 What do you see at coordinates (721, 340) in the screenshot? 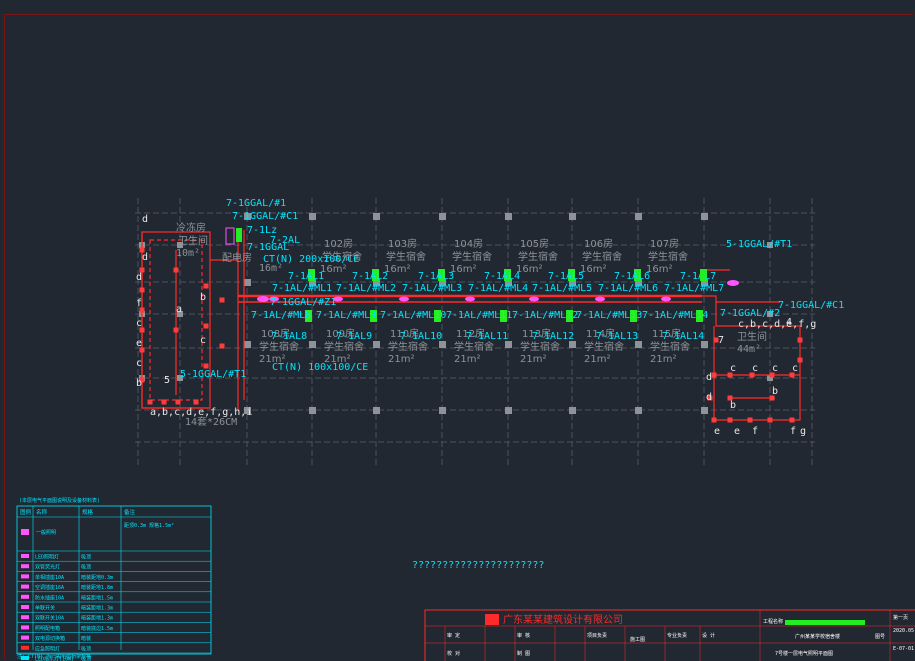
I see `circuit-tag: 7` at bounding box center [721, 340].